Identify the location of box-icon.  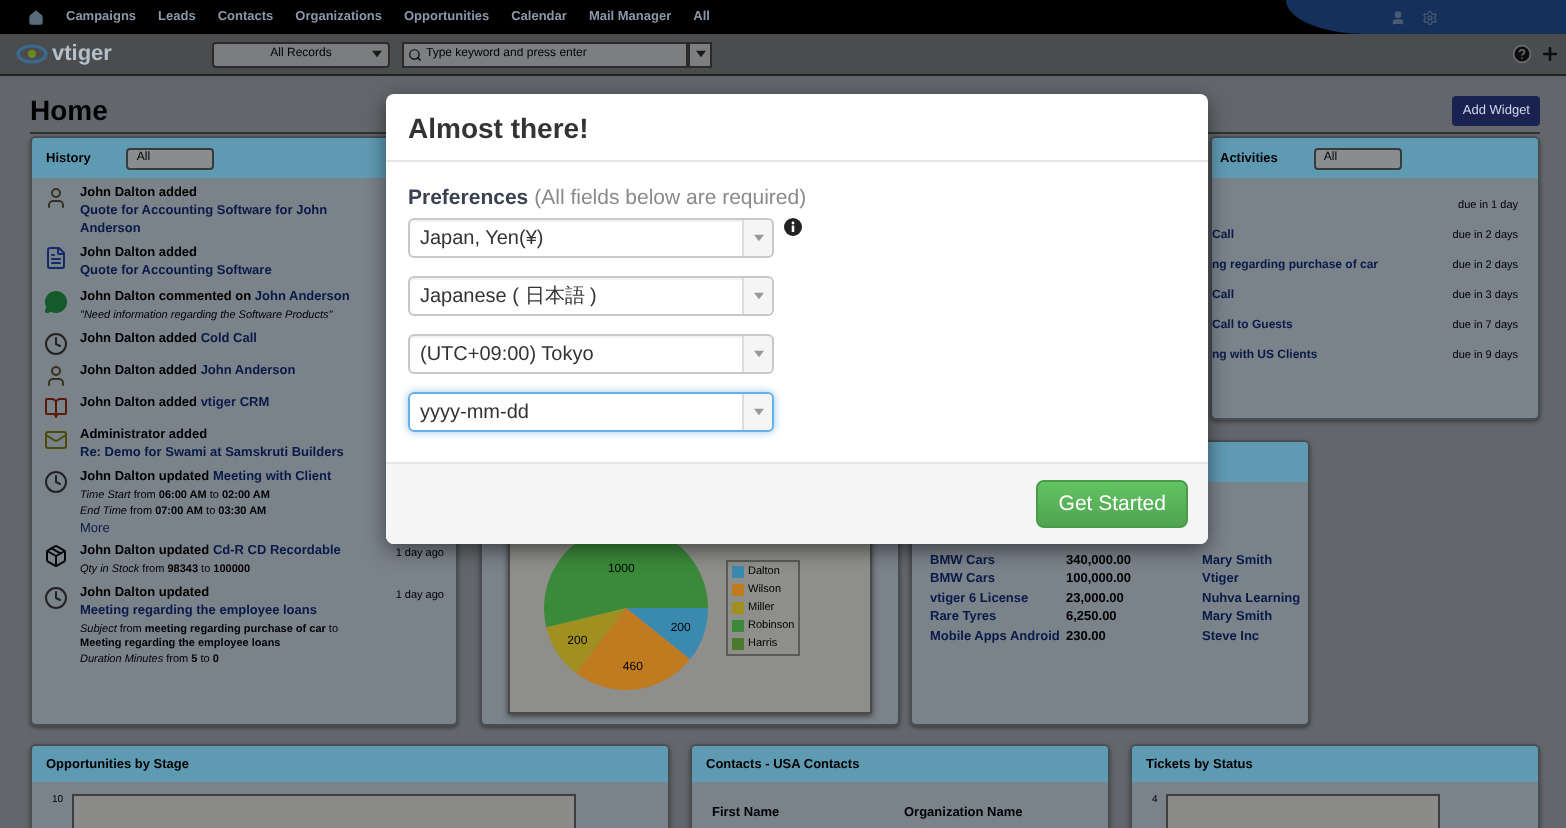
(56, 556).